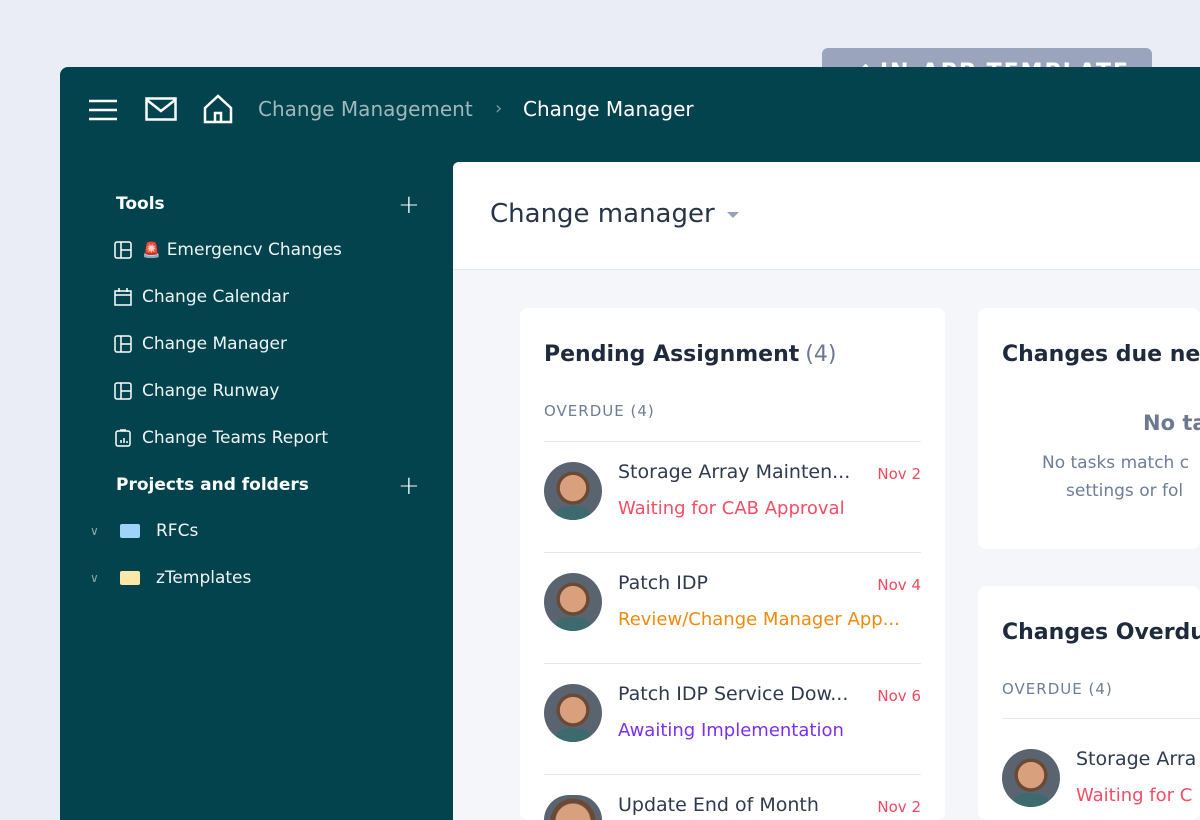 The image size is (1200, 820). Describe the element at coordinates (409, 486) in the screenshot. I see `add-project-button: +` at that location.